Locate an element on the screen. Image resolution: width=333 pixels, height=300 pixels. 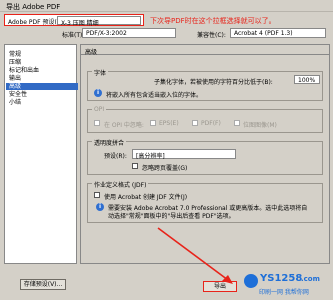
annotation-arrow is located at coordinates (195, 255).